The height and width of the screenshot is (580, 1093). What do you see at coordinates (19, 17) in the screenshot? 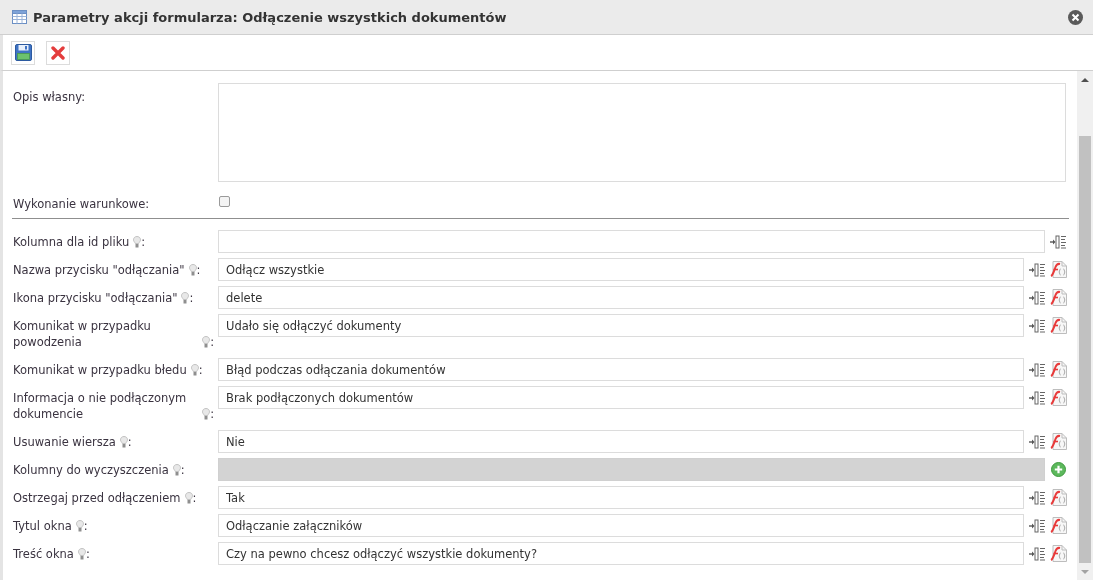
I see `table-icon` at bounding box center [19, 17].